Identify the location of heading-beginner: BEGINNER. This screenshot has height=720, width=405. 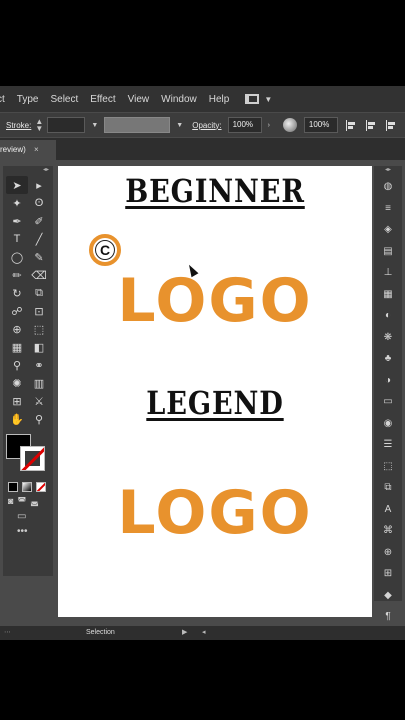
(215, 191).